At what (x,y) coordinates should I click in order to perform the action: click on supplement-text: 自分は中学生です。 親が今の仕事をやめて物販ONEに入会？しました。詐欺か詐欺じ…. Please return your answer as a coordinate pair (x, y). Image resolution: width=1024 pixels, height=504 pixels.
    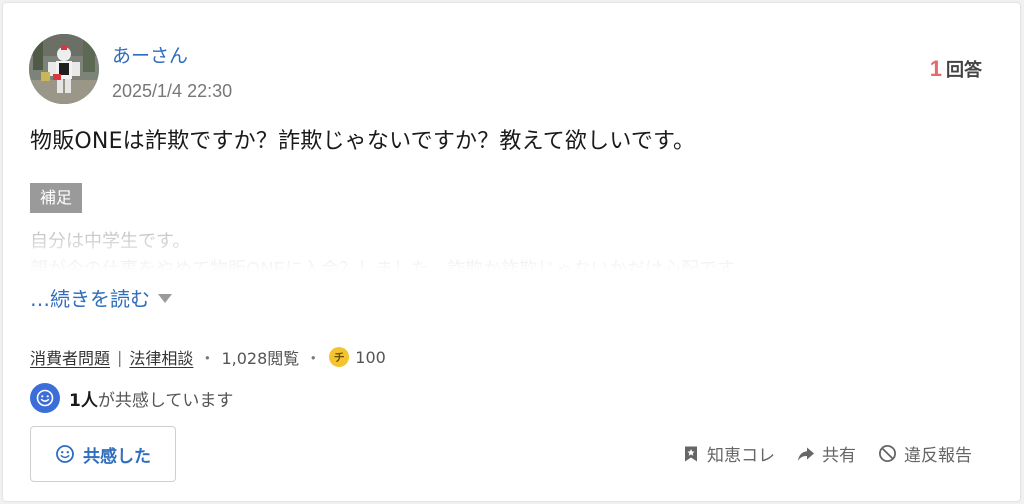
    Looking at the image, I should click on (480, 250).